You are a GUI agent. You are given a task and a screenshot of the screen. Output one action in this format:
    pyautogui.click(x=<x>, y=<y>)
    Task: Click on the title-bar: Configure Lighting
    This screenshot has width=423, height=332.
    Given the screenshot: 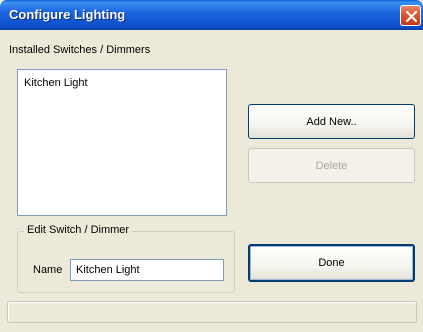 What is the action you would take?
    pyautogui.click(x=211, y=15)
    